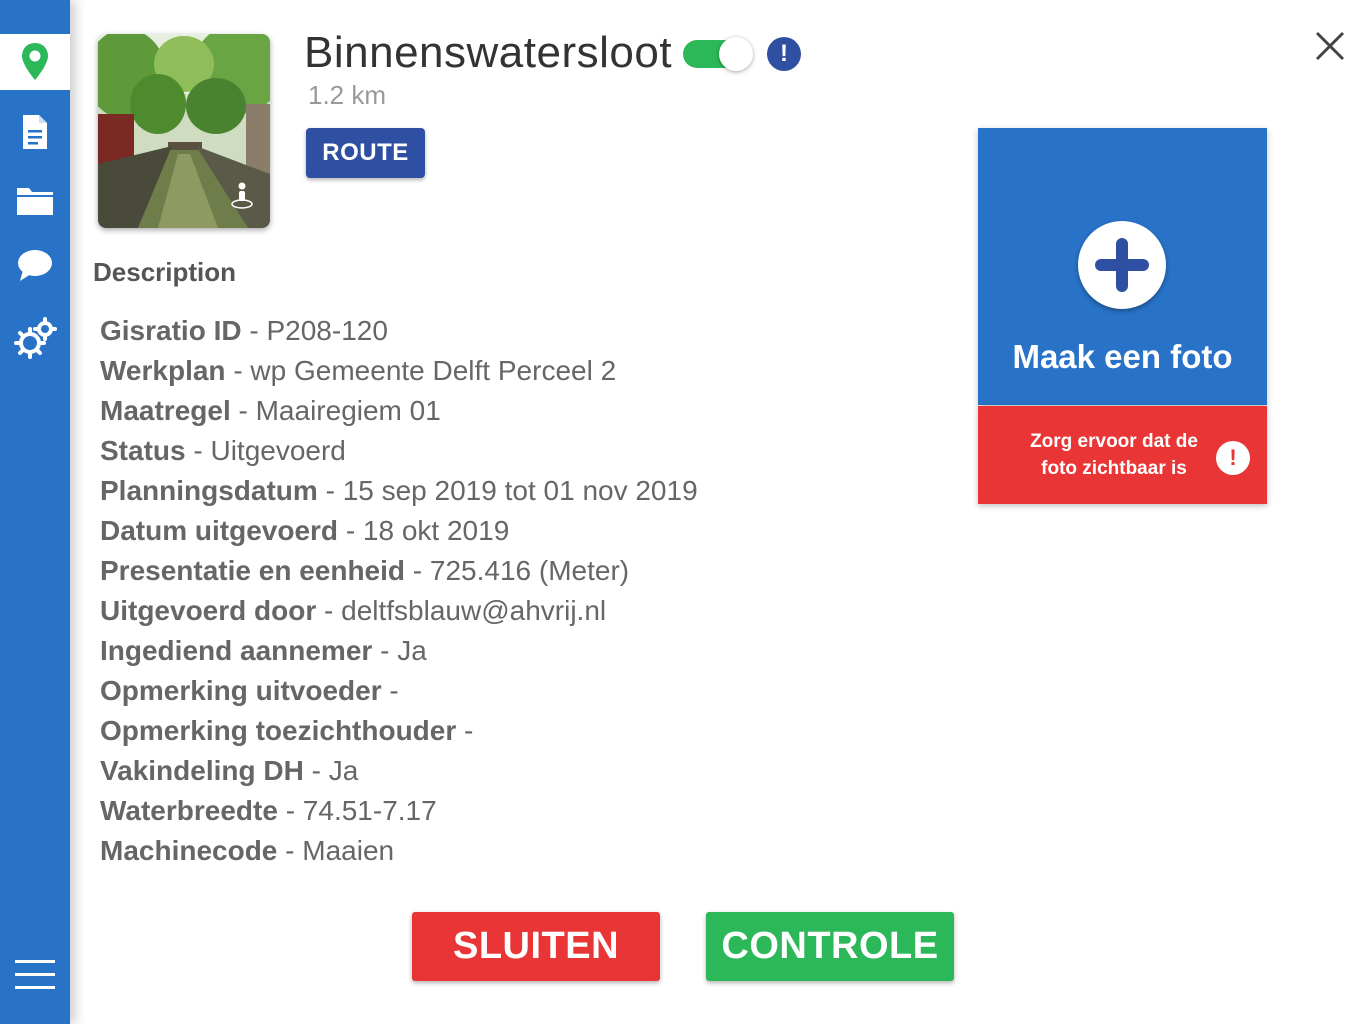 Image resolution: width=1366 pixels, height=1024 pixels. I want to click on detail-key: Datum uitgevoerd, so click(219, 530).